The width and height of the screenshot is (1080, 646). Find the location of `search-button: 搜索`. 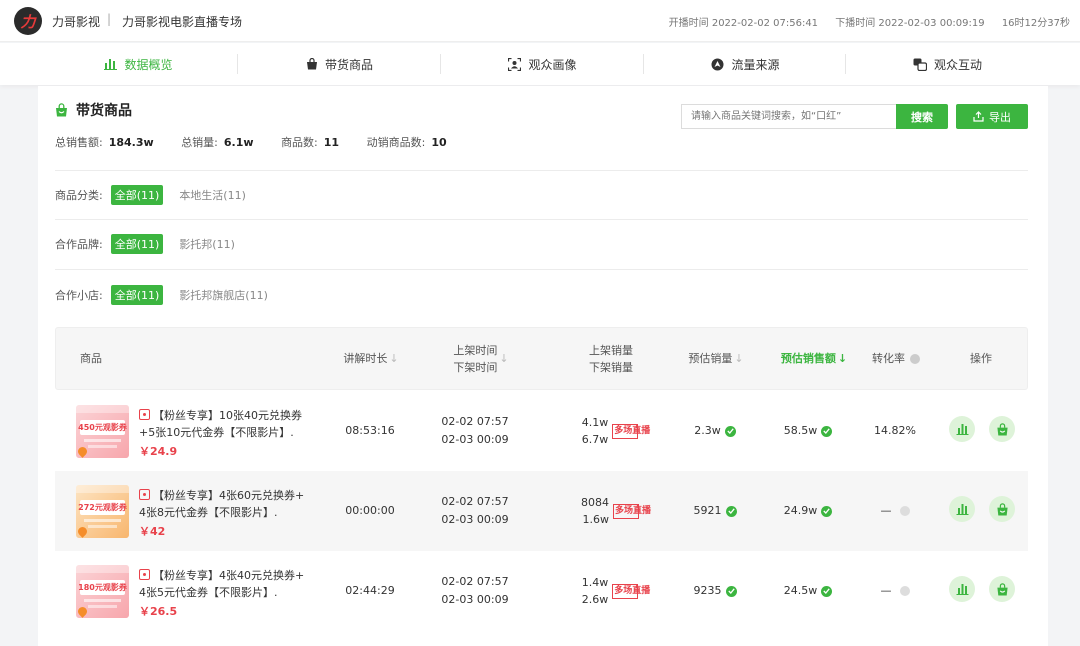

search-button: 搜索 is located at coordinates (922, 116).